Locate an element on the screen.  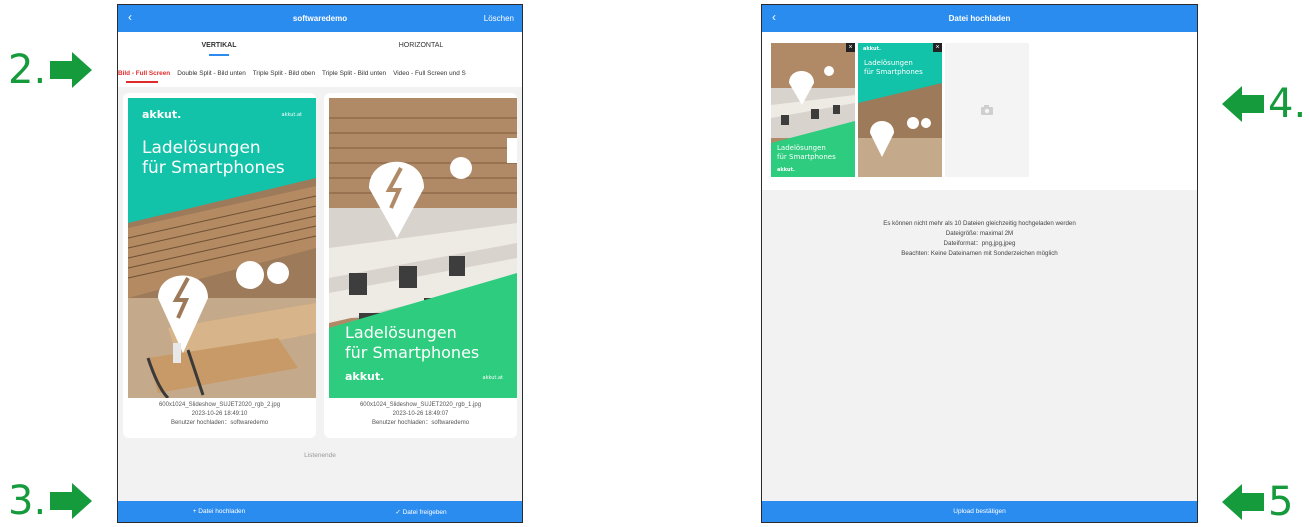
page-title: softwaredemo is located at coordinates (320, 18).